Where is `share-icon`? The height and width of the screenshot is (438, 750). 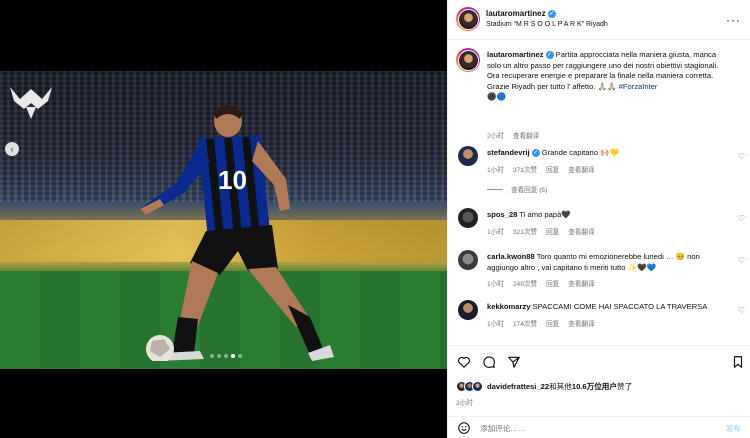
share-icon is located at coordinates (514, 362).